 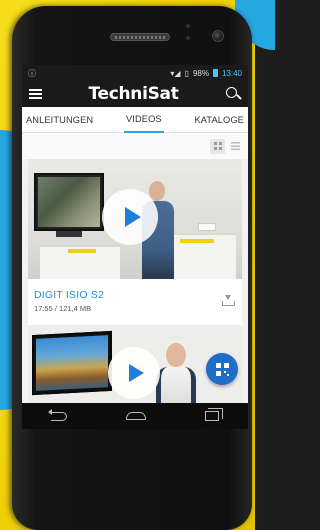 I want to click on qr-code-icon, so click(x=222, y=369).